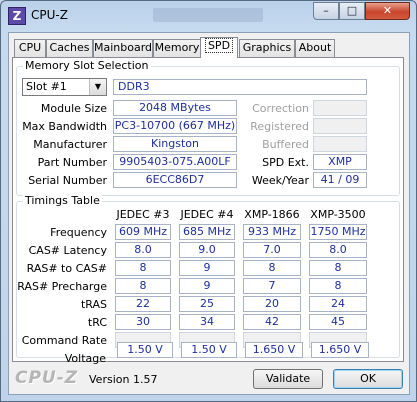 Image resolution: width=417 pixels, height=402 pixels. I want to click on maximize-button: □, so click(352, 11).